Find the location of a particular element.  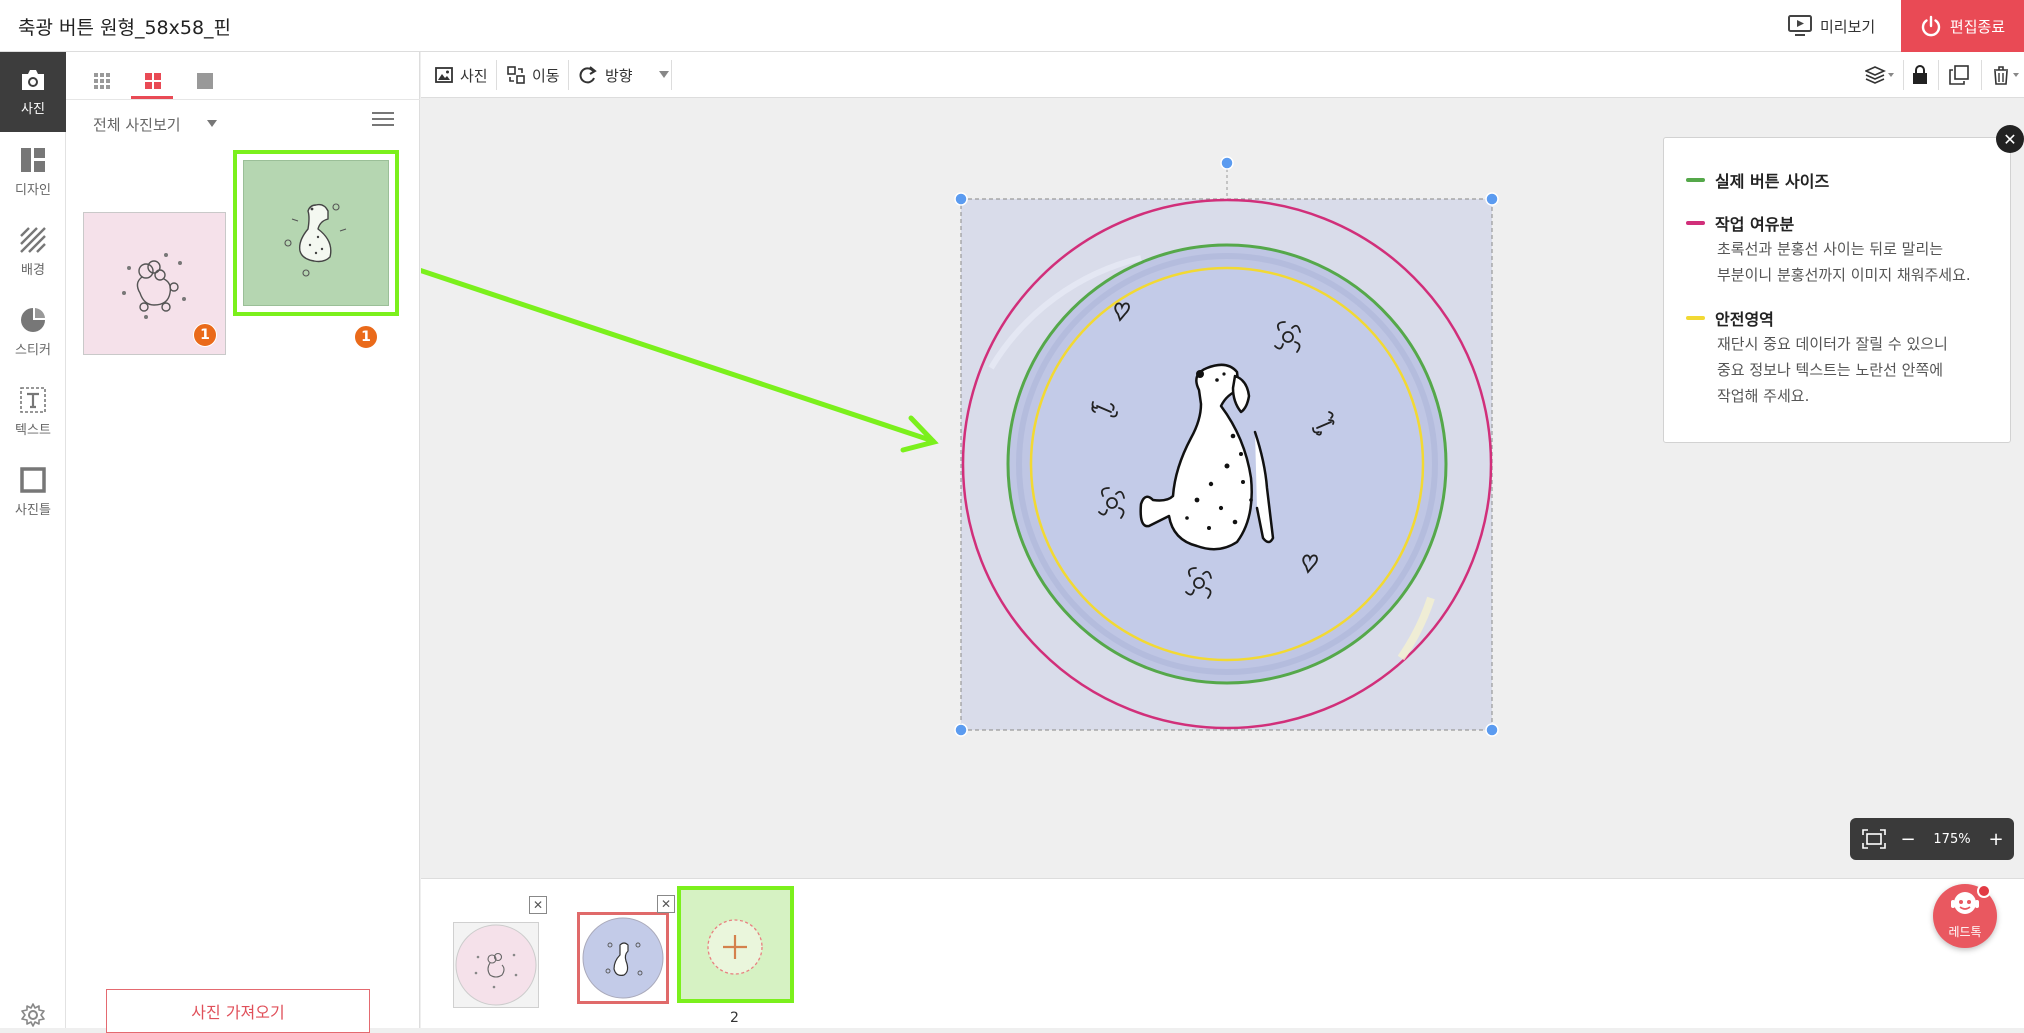

import-photos-button: 사진 가져오기 is located at coordinates (238, 1011).